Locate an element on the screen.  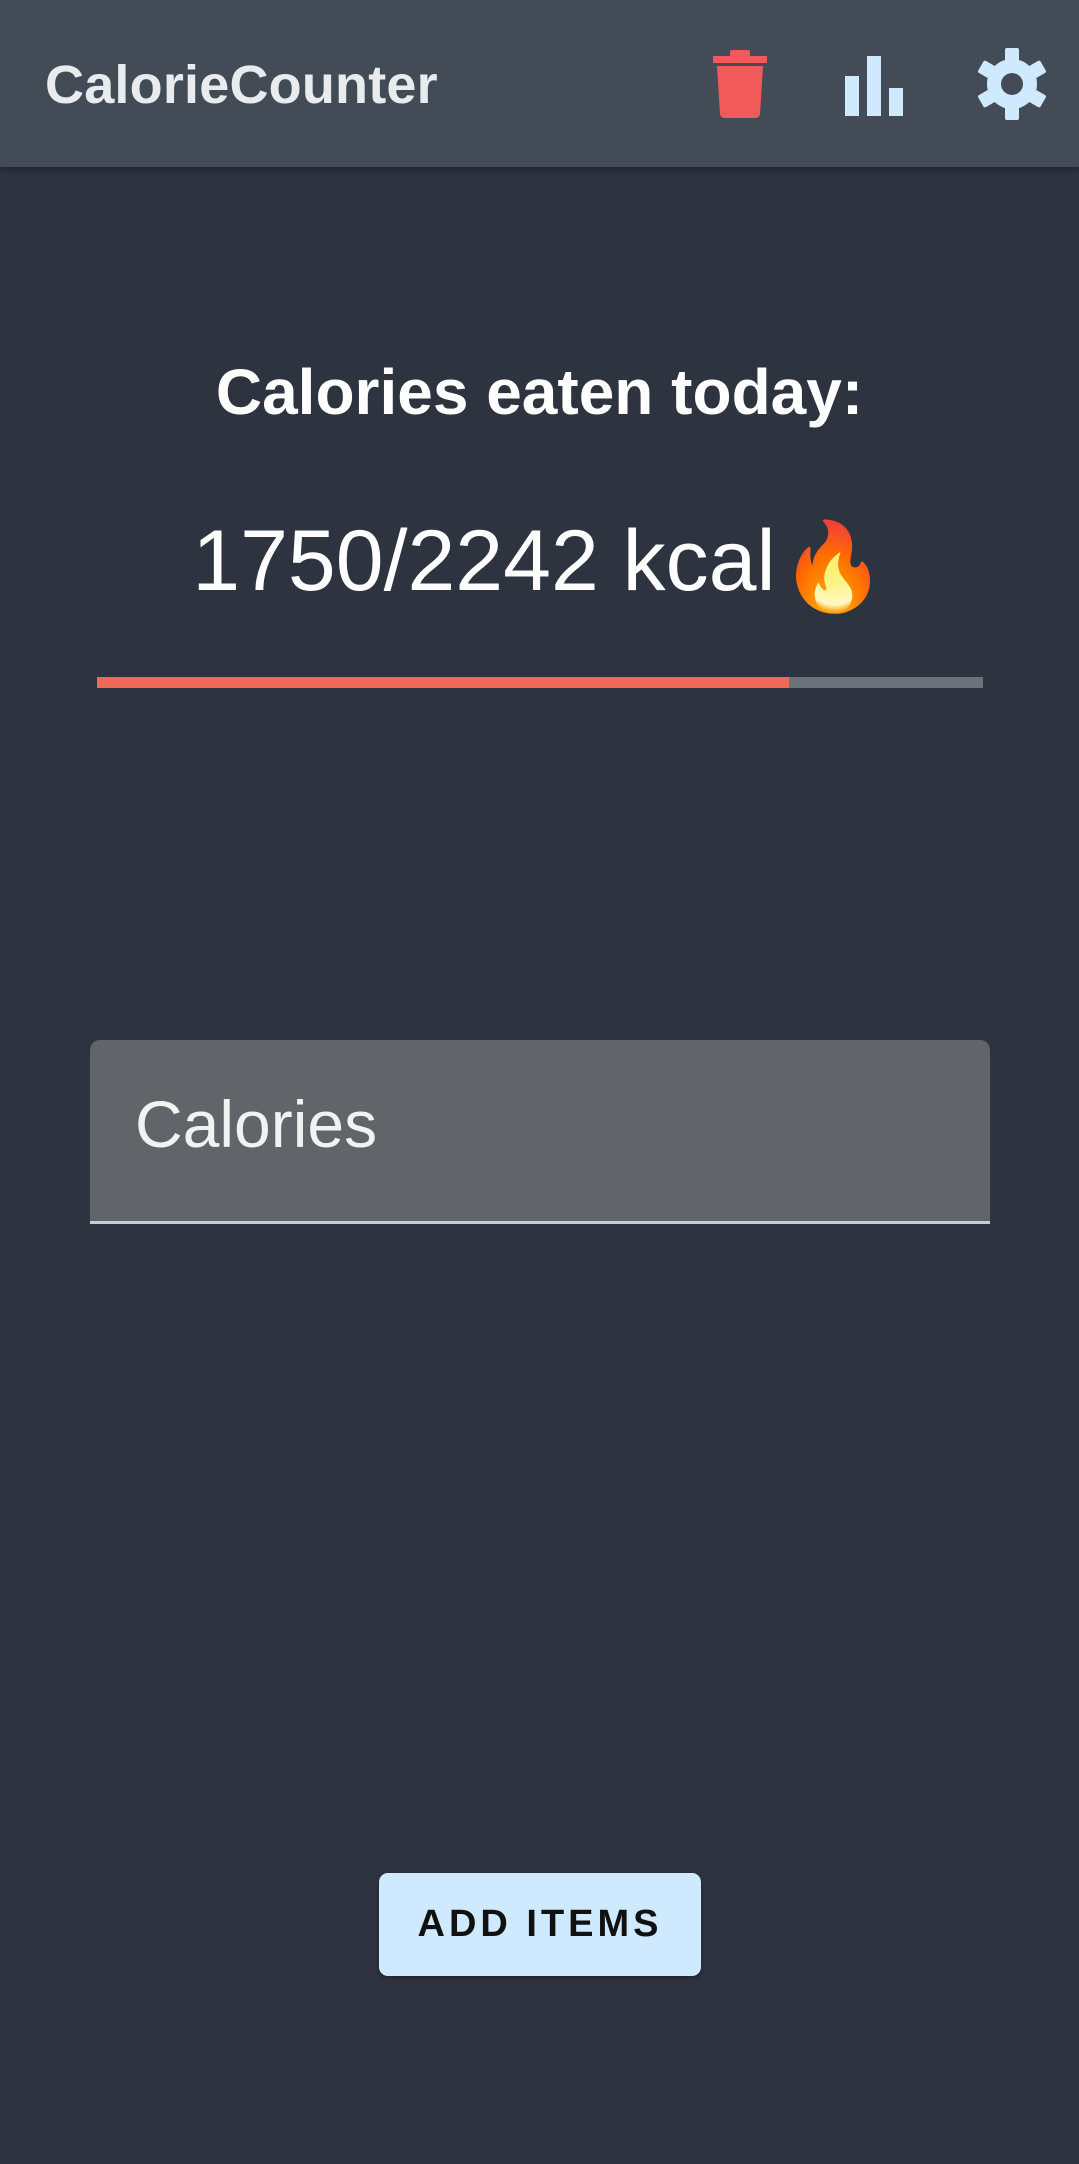
trash-icon is located at coordinates (740, 84).